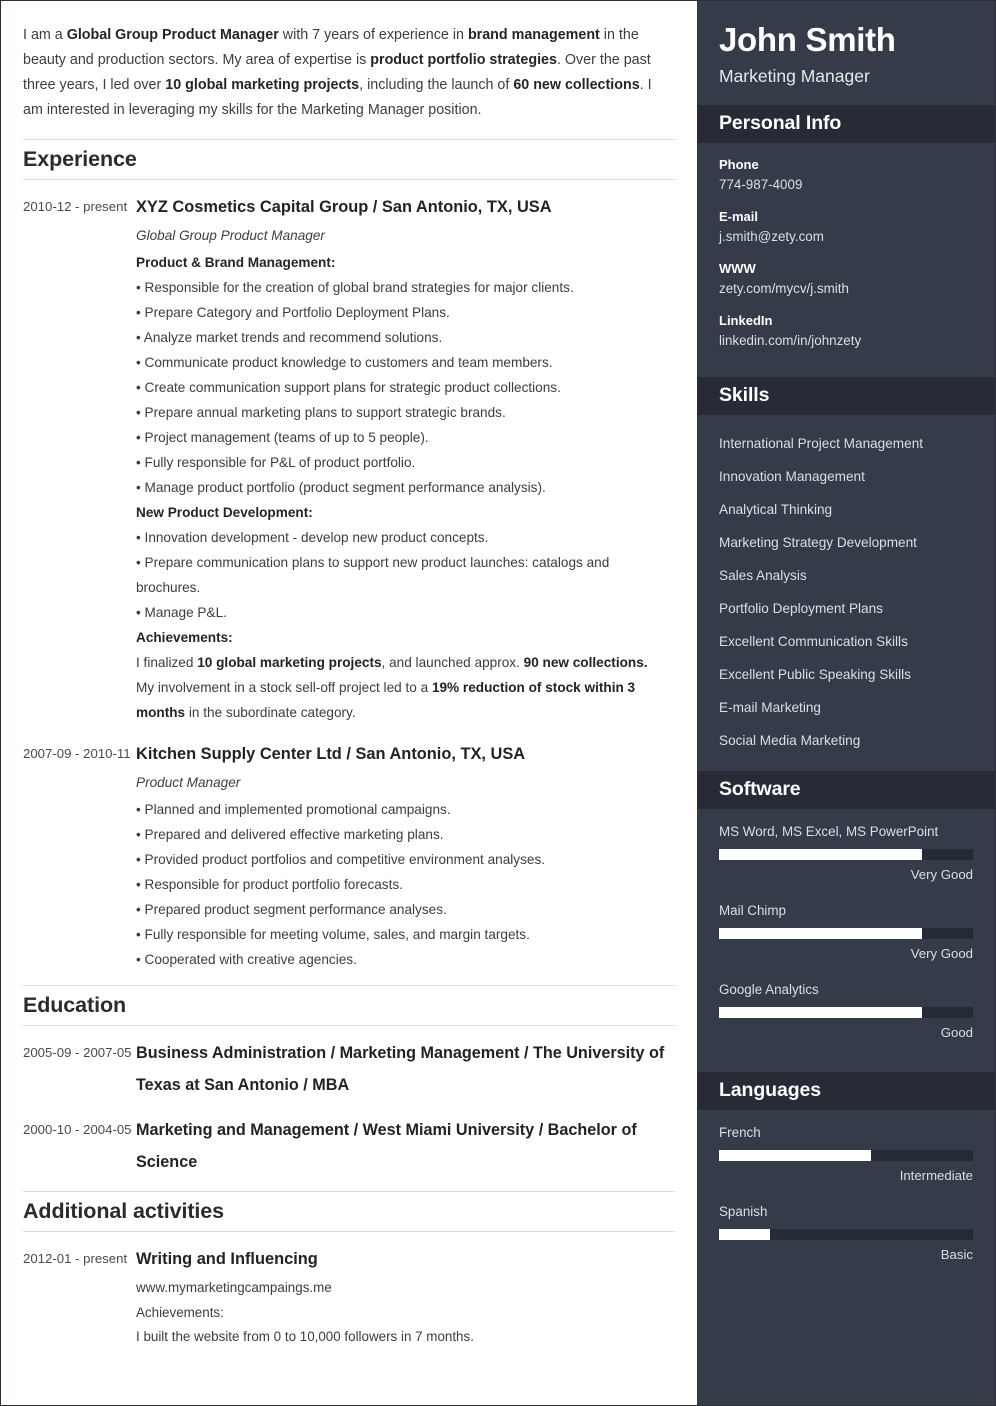 The height and width of the screenshot is (1406, 996). I want to click on personal-info-item: WWW zety.com/mycv/j.smith, so click(846, 279).